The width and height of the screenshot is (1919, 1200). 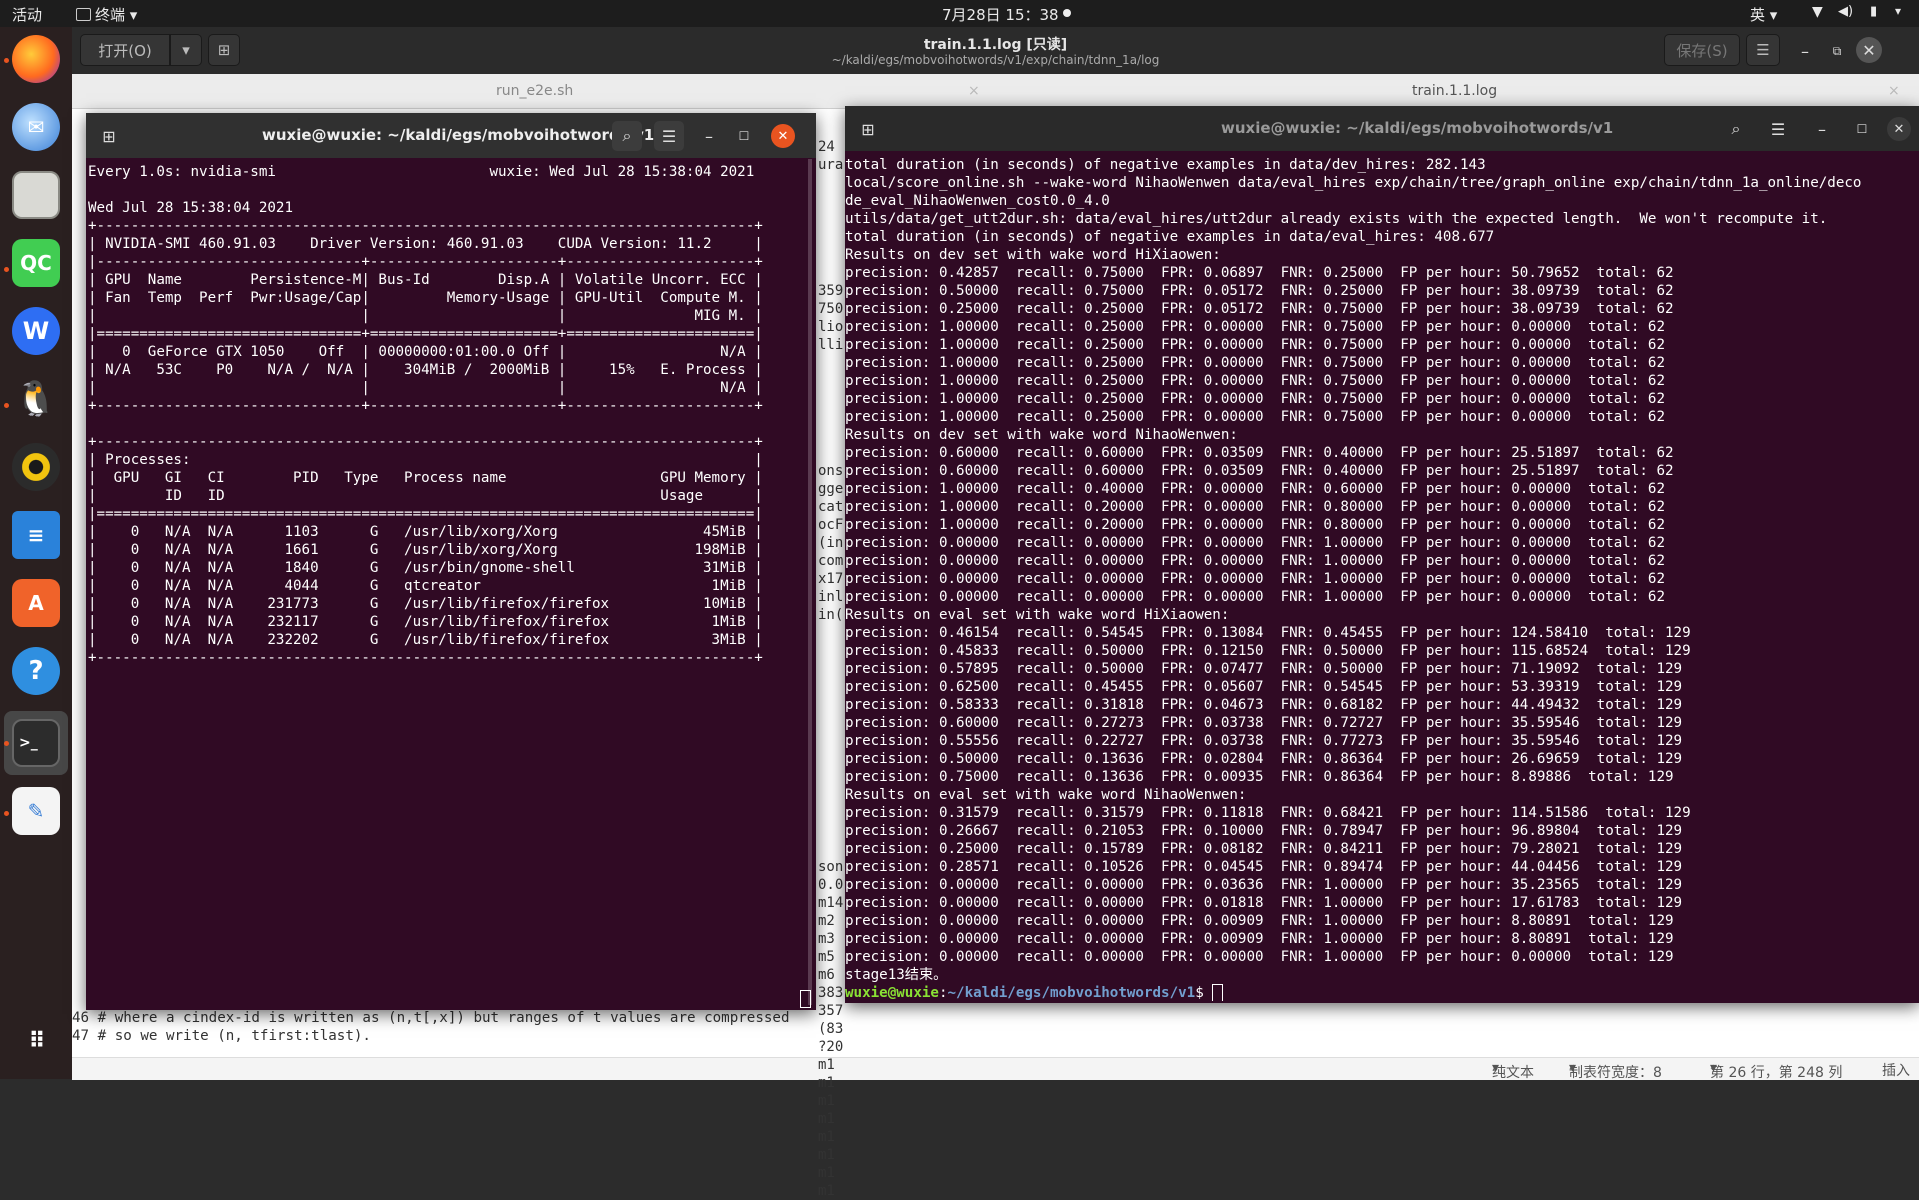 I want to click on insert-mode: 插入, so click(x=1896, y=1070).